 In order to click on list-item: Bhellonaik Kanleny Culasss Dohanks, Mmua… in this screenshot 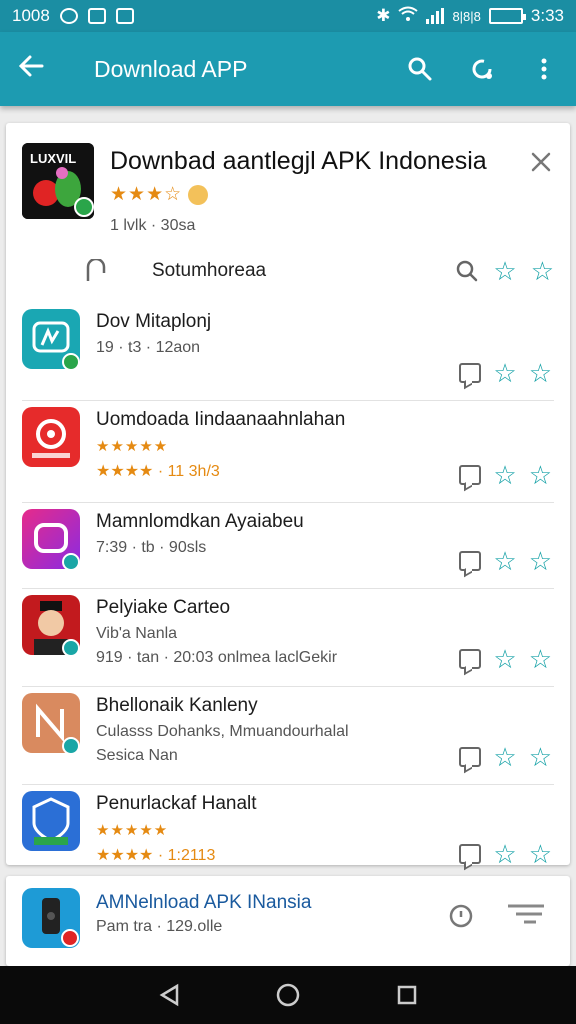, I will do `click(288, 736)`.